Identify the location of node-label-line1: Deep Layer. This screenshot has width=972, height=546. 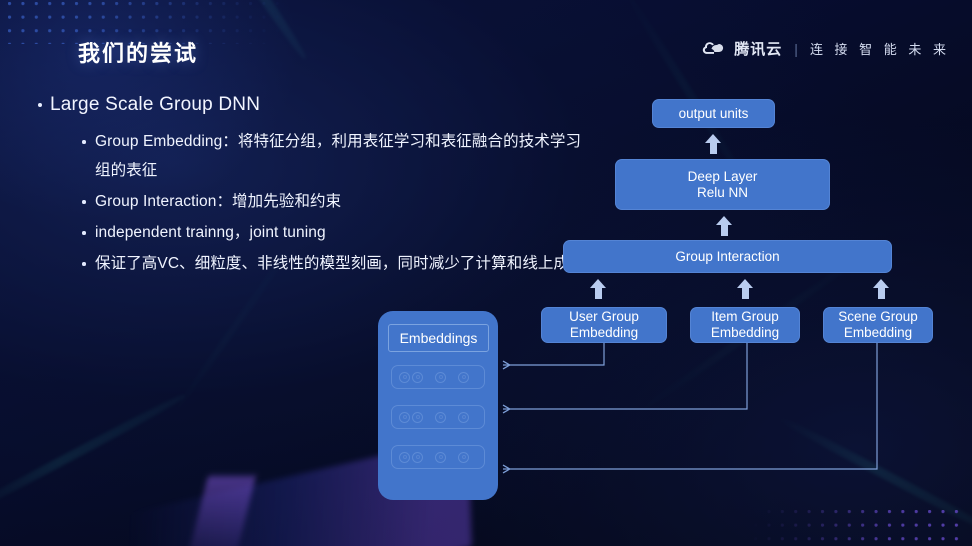
(722, 176).